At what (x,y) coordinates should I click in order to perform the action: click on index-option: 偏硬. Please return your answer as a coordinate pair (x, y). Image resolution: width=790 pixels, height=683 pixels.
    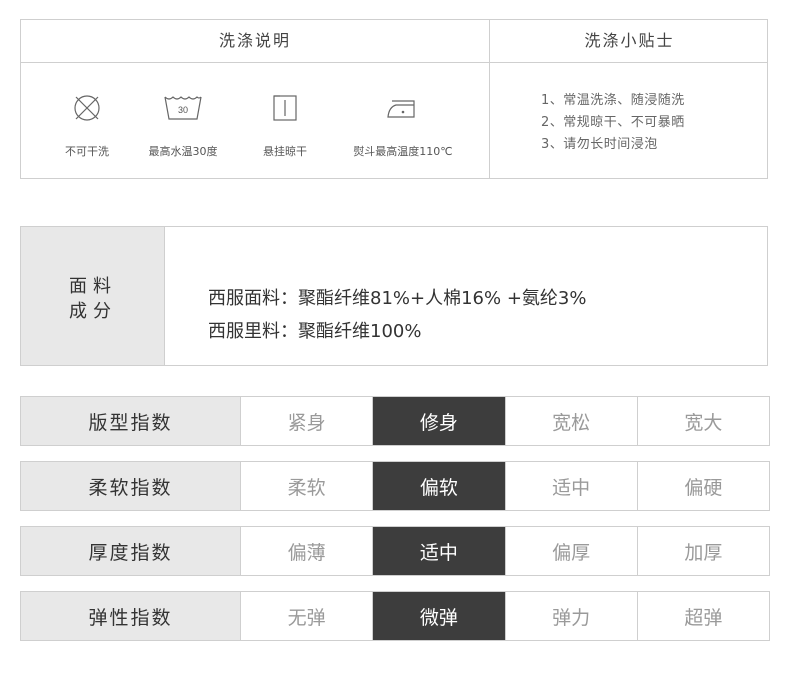
    Looking at the image, I should click on (703, 487).